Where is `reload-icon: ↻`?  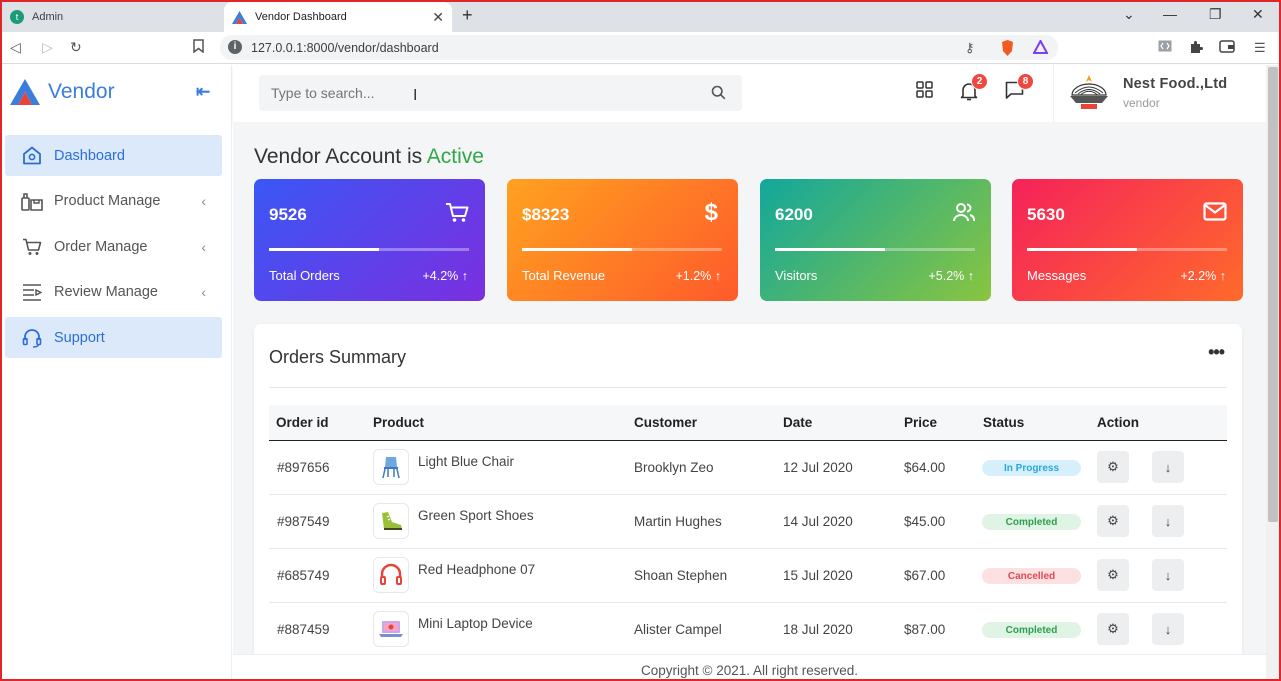 reload-icon: ↻ is located at coordinates (76, 47).